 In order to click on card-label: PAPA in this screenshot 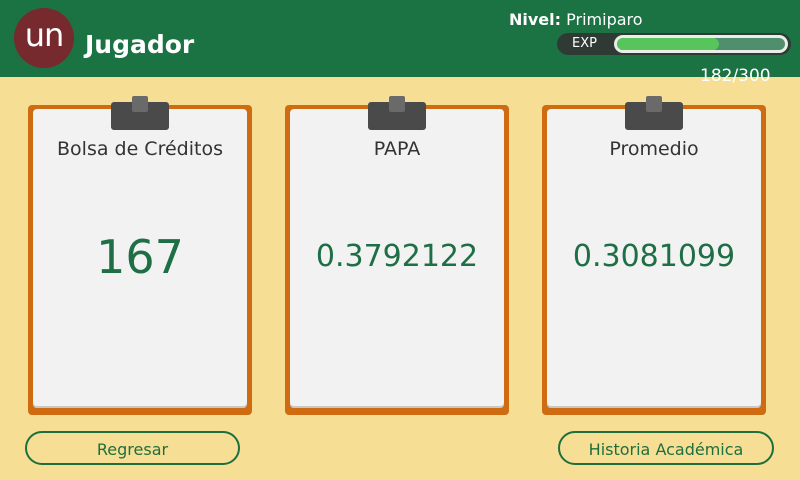, I will do `click(397, 149)`.